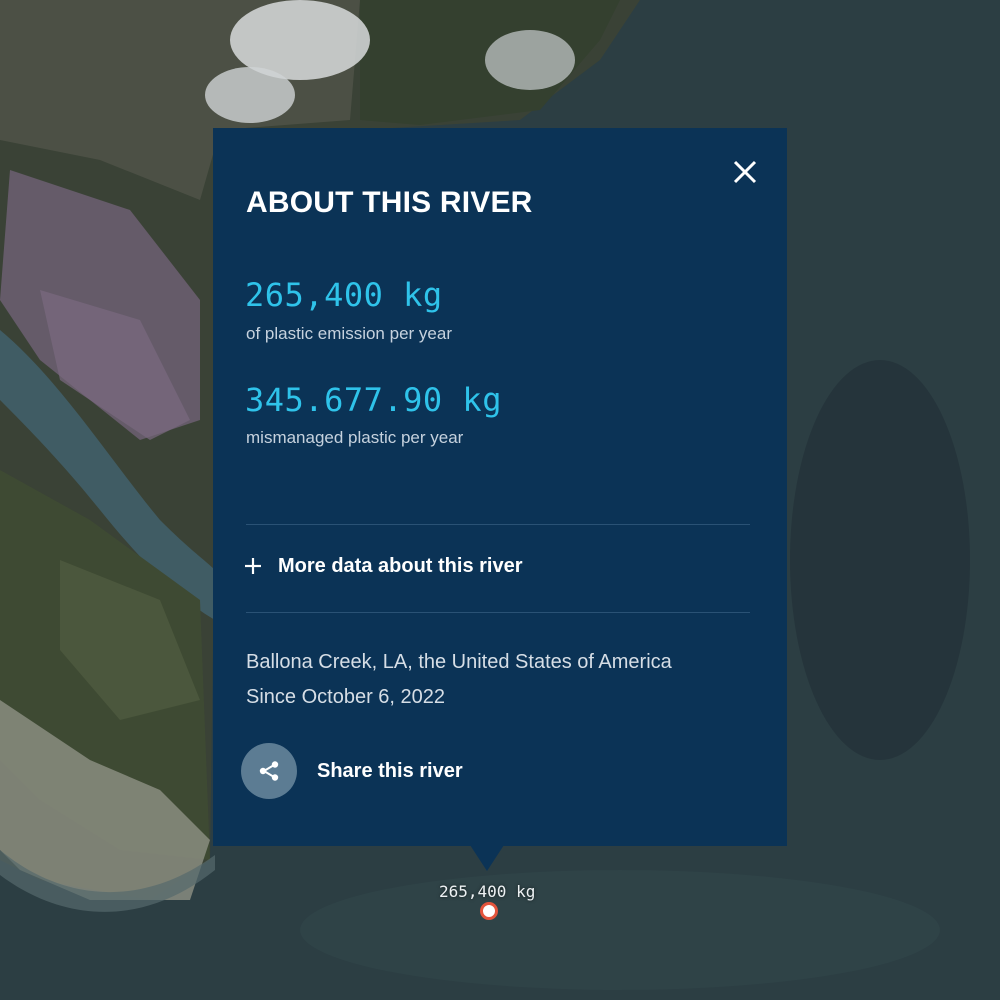 The image size is (1000, 1000). I want to click on mismanaged-plastic-label: mismanaged plastic per year, so click(355, 437).